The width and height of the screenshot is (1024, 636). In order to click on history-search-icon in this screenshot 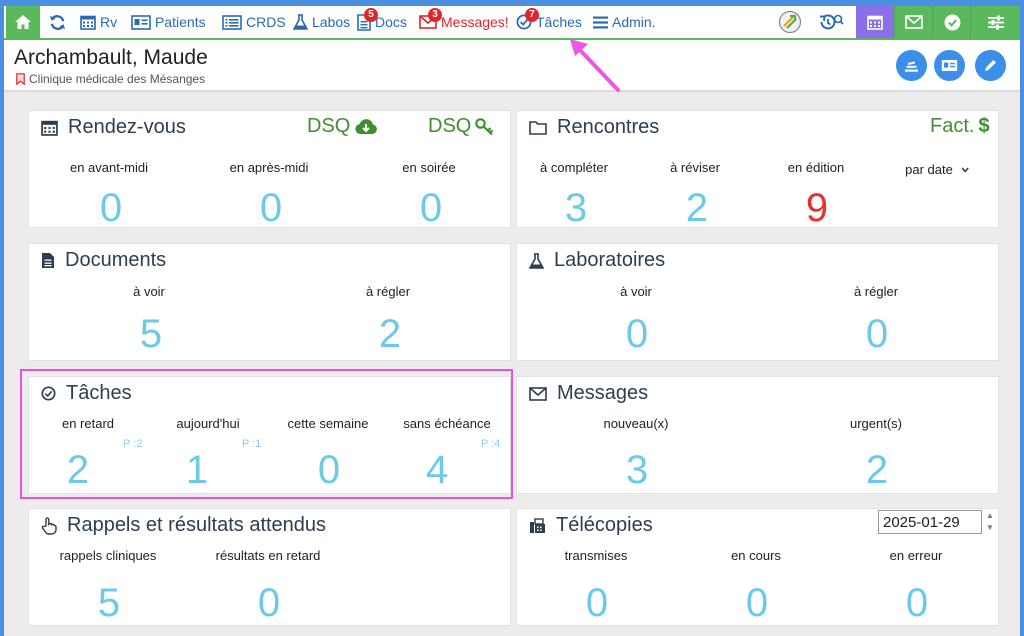, I will do `click(832, 22)`.